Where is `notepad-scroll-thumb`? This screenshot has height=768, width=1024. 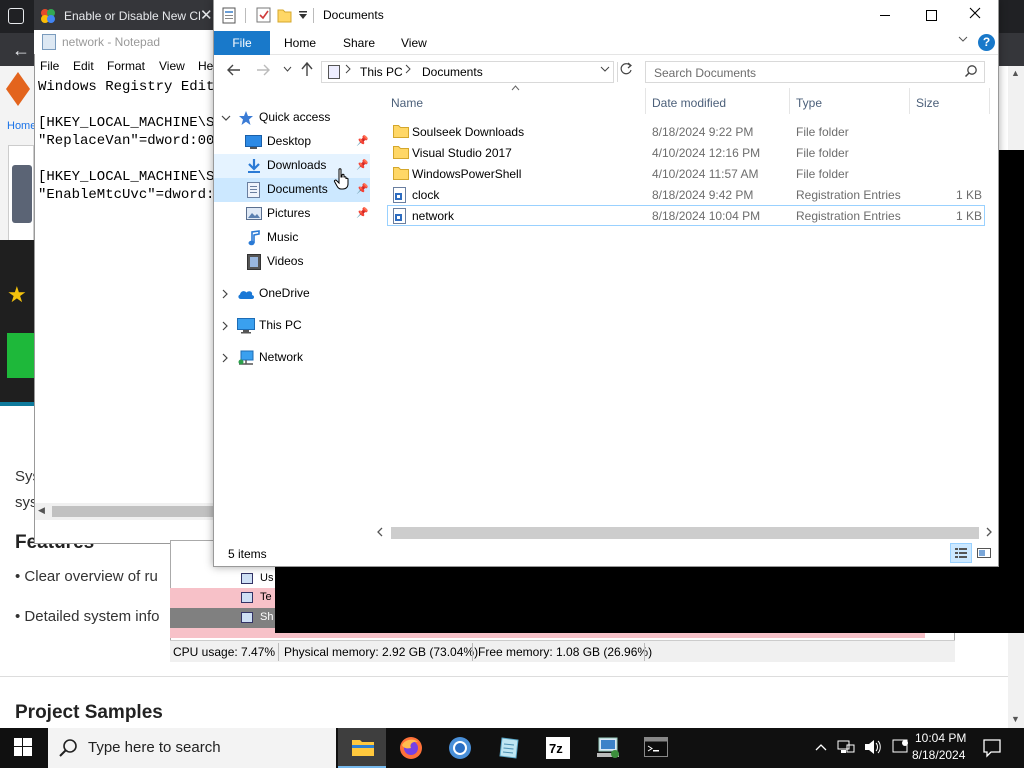
notepad-scroll-thumb is located at coordinates (133, 511).